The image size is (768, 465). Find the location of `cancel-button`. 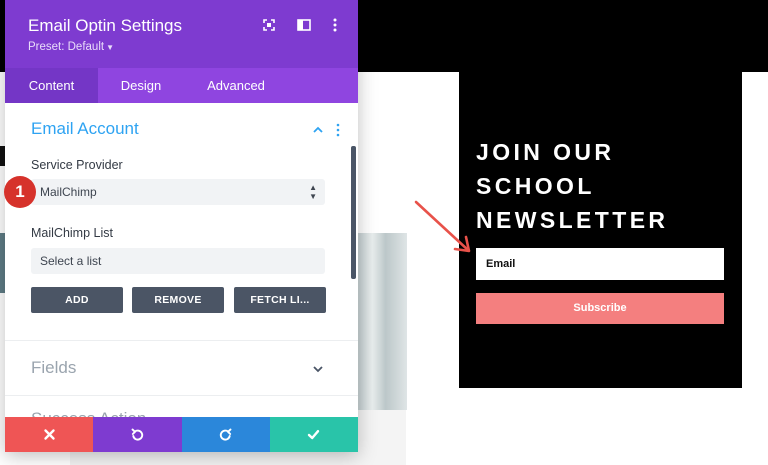

cancel-button is located at coordinates (49, 434).